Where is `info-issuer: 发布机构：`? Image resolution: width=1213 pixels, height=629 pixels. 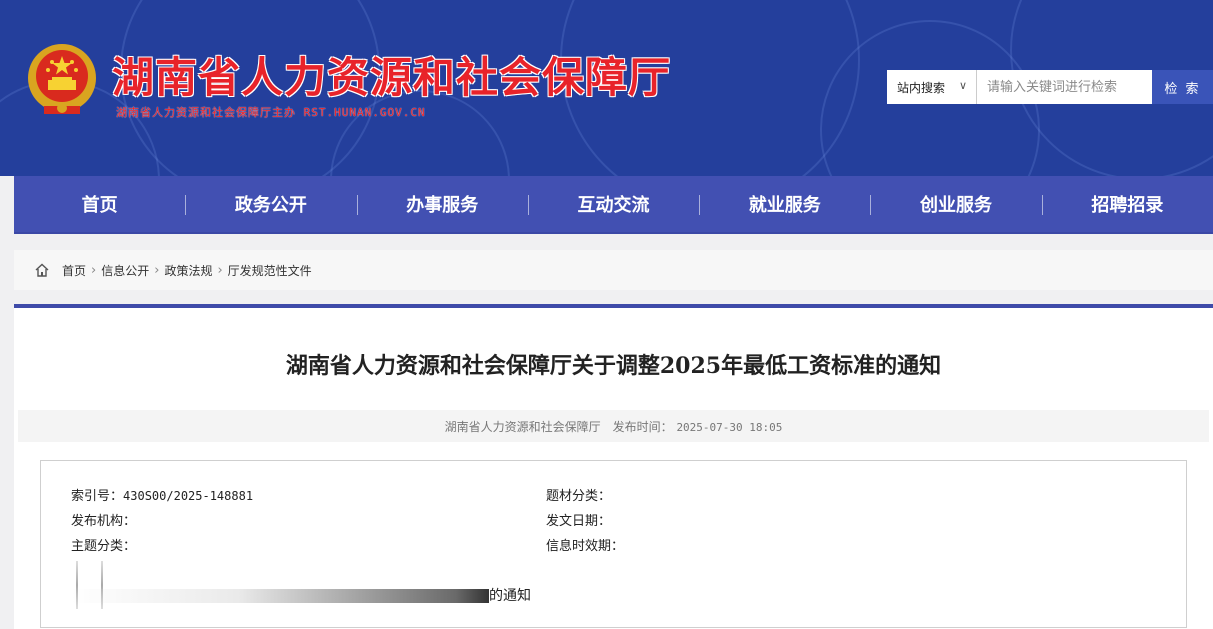 info-issuer: 发布机构： is located at coordinates (103, 519).